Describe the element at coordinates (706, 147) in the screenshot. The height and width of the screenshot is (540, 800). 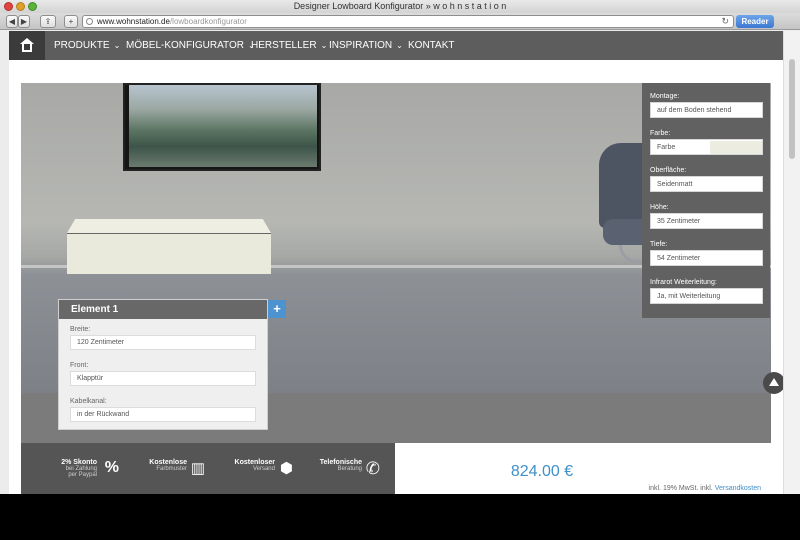
I see `farbe-select: Farbe` at that location.